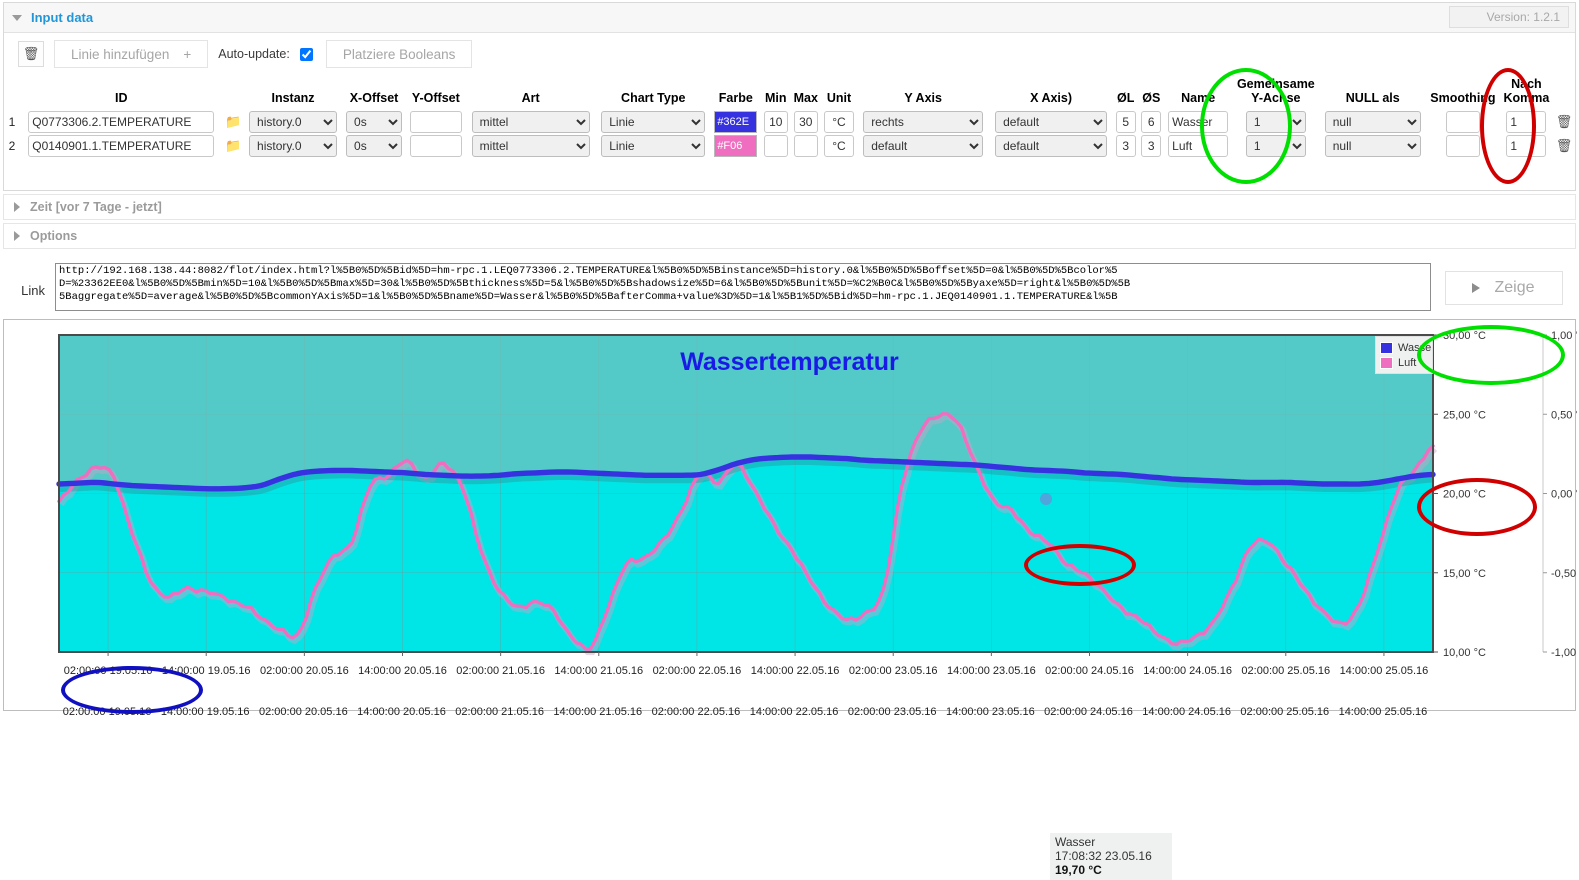 This screenshot has width=1579, height=880. I want to click on y-axis-select: rechts, so click(923, 122).